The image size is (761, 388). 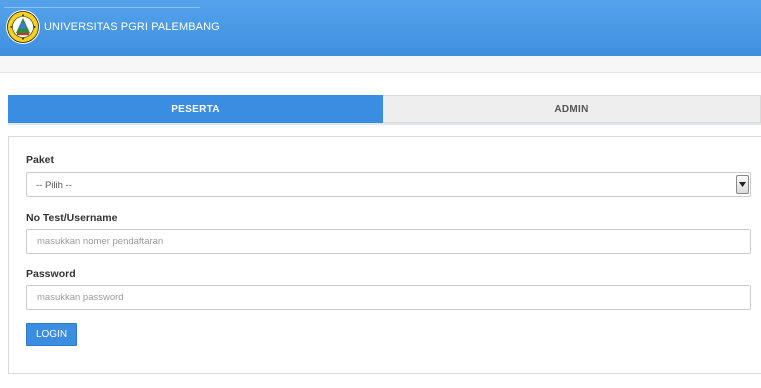 What do you see at coordinates (132, 27) in the screenshot?
I see `app-title: UNIVERSITAS PGRI PALEMBANG` at bounding box center [132, 27].